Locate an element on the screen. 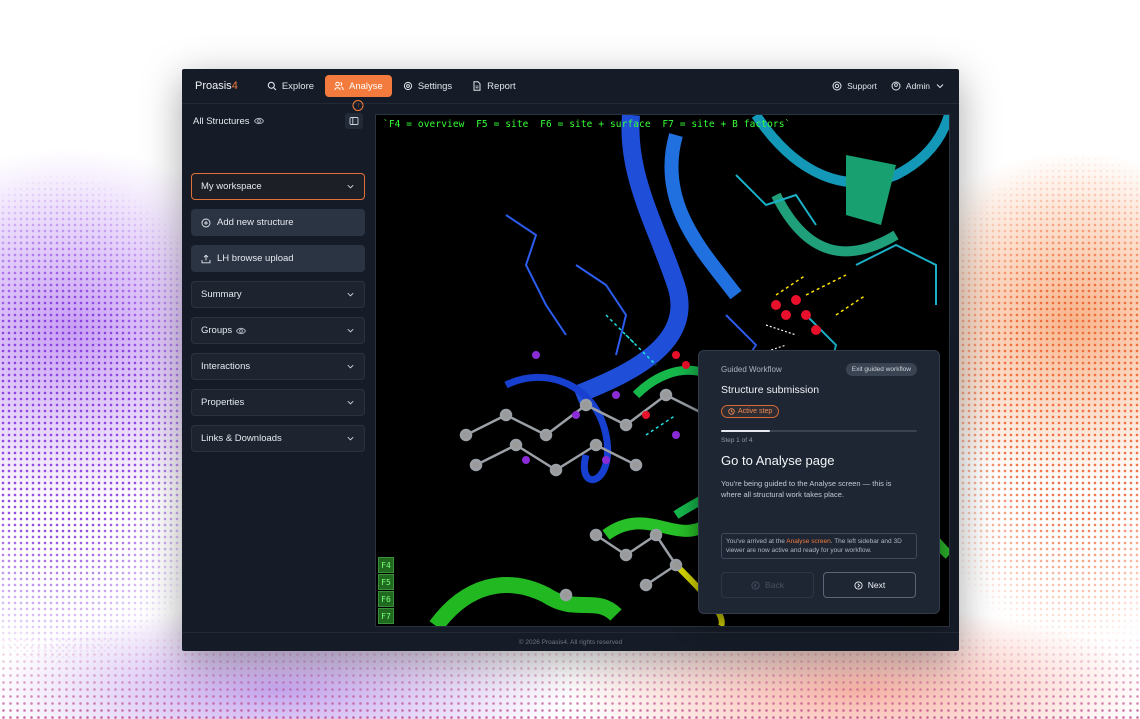 The image size is (1140, 719). upload-label: LH browse upload is located at coordinates (255, 258).